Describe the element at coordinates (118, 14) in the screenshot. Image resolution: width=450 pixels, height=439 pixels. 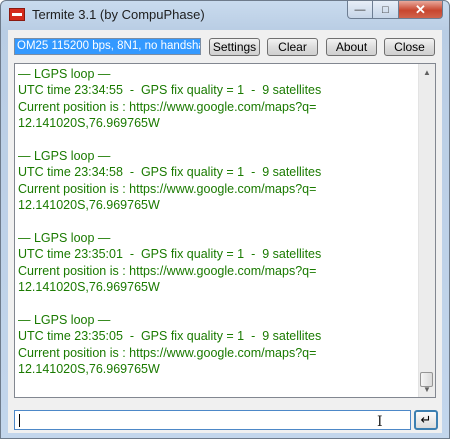
I see `window-title: Termite 3.1 (by CompuPhase)` at that location.